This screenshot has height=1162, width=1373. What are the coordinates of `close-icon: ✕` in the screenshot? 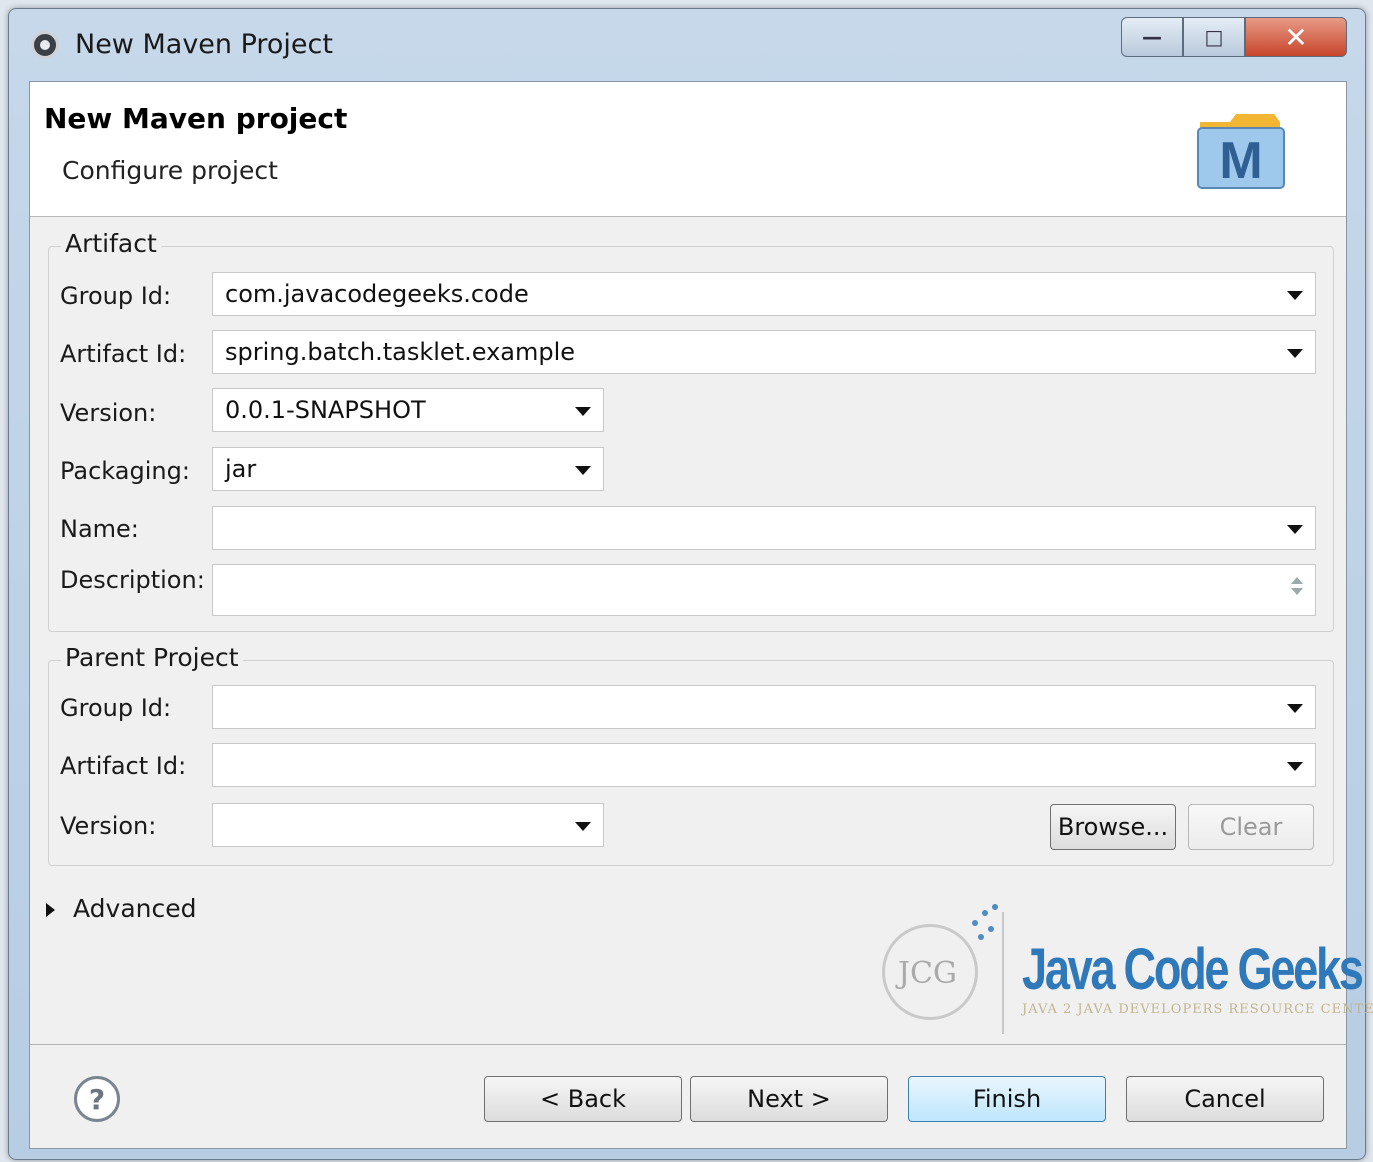 It's located at (1296, 37).